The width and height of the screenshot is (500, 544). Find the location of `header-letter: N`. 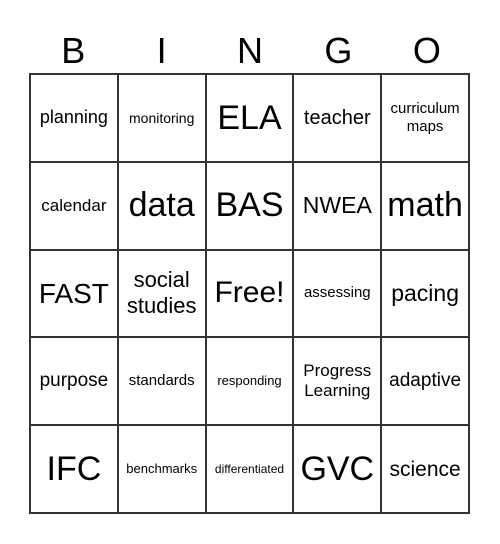

header-letter: N is located at coordinates (250, 50).